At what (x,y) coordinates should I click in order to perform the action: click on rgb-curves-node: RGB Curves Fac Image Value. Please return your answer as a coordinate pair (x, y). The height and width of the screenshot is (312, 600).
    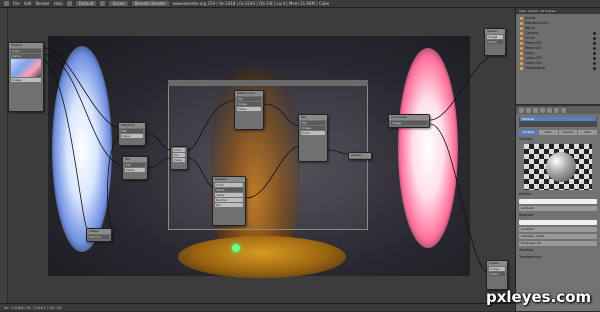
    Looking at the image, I should click on (249, 110).